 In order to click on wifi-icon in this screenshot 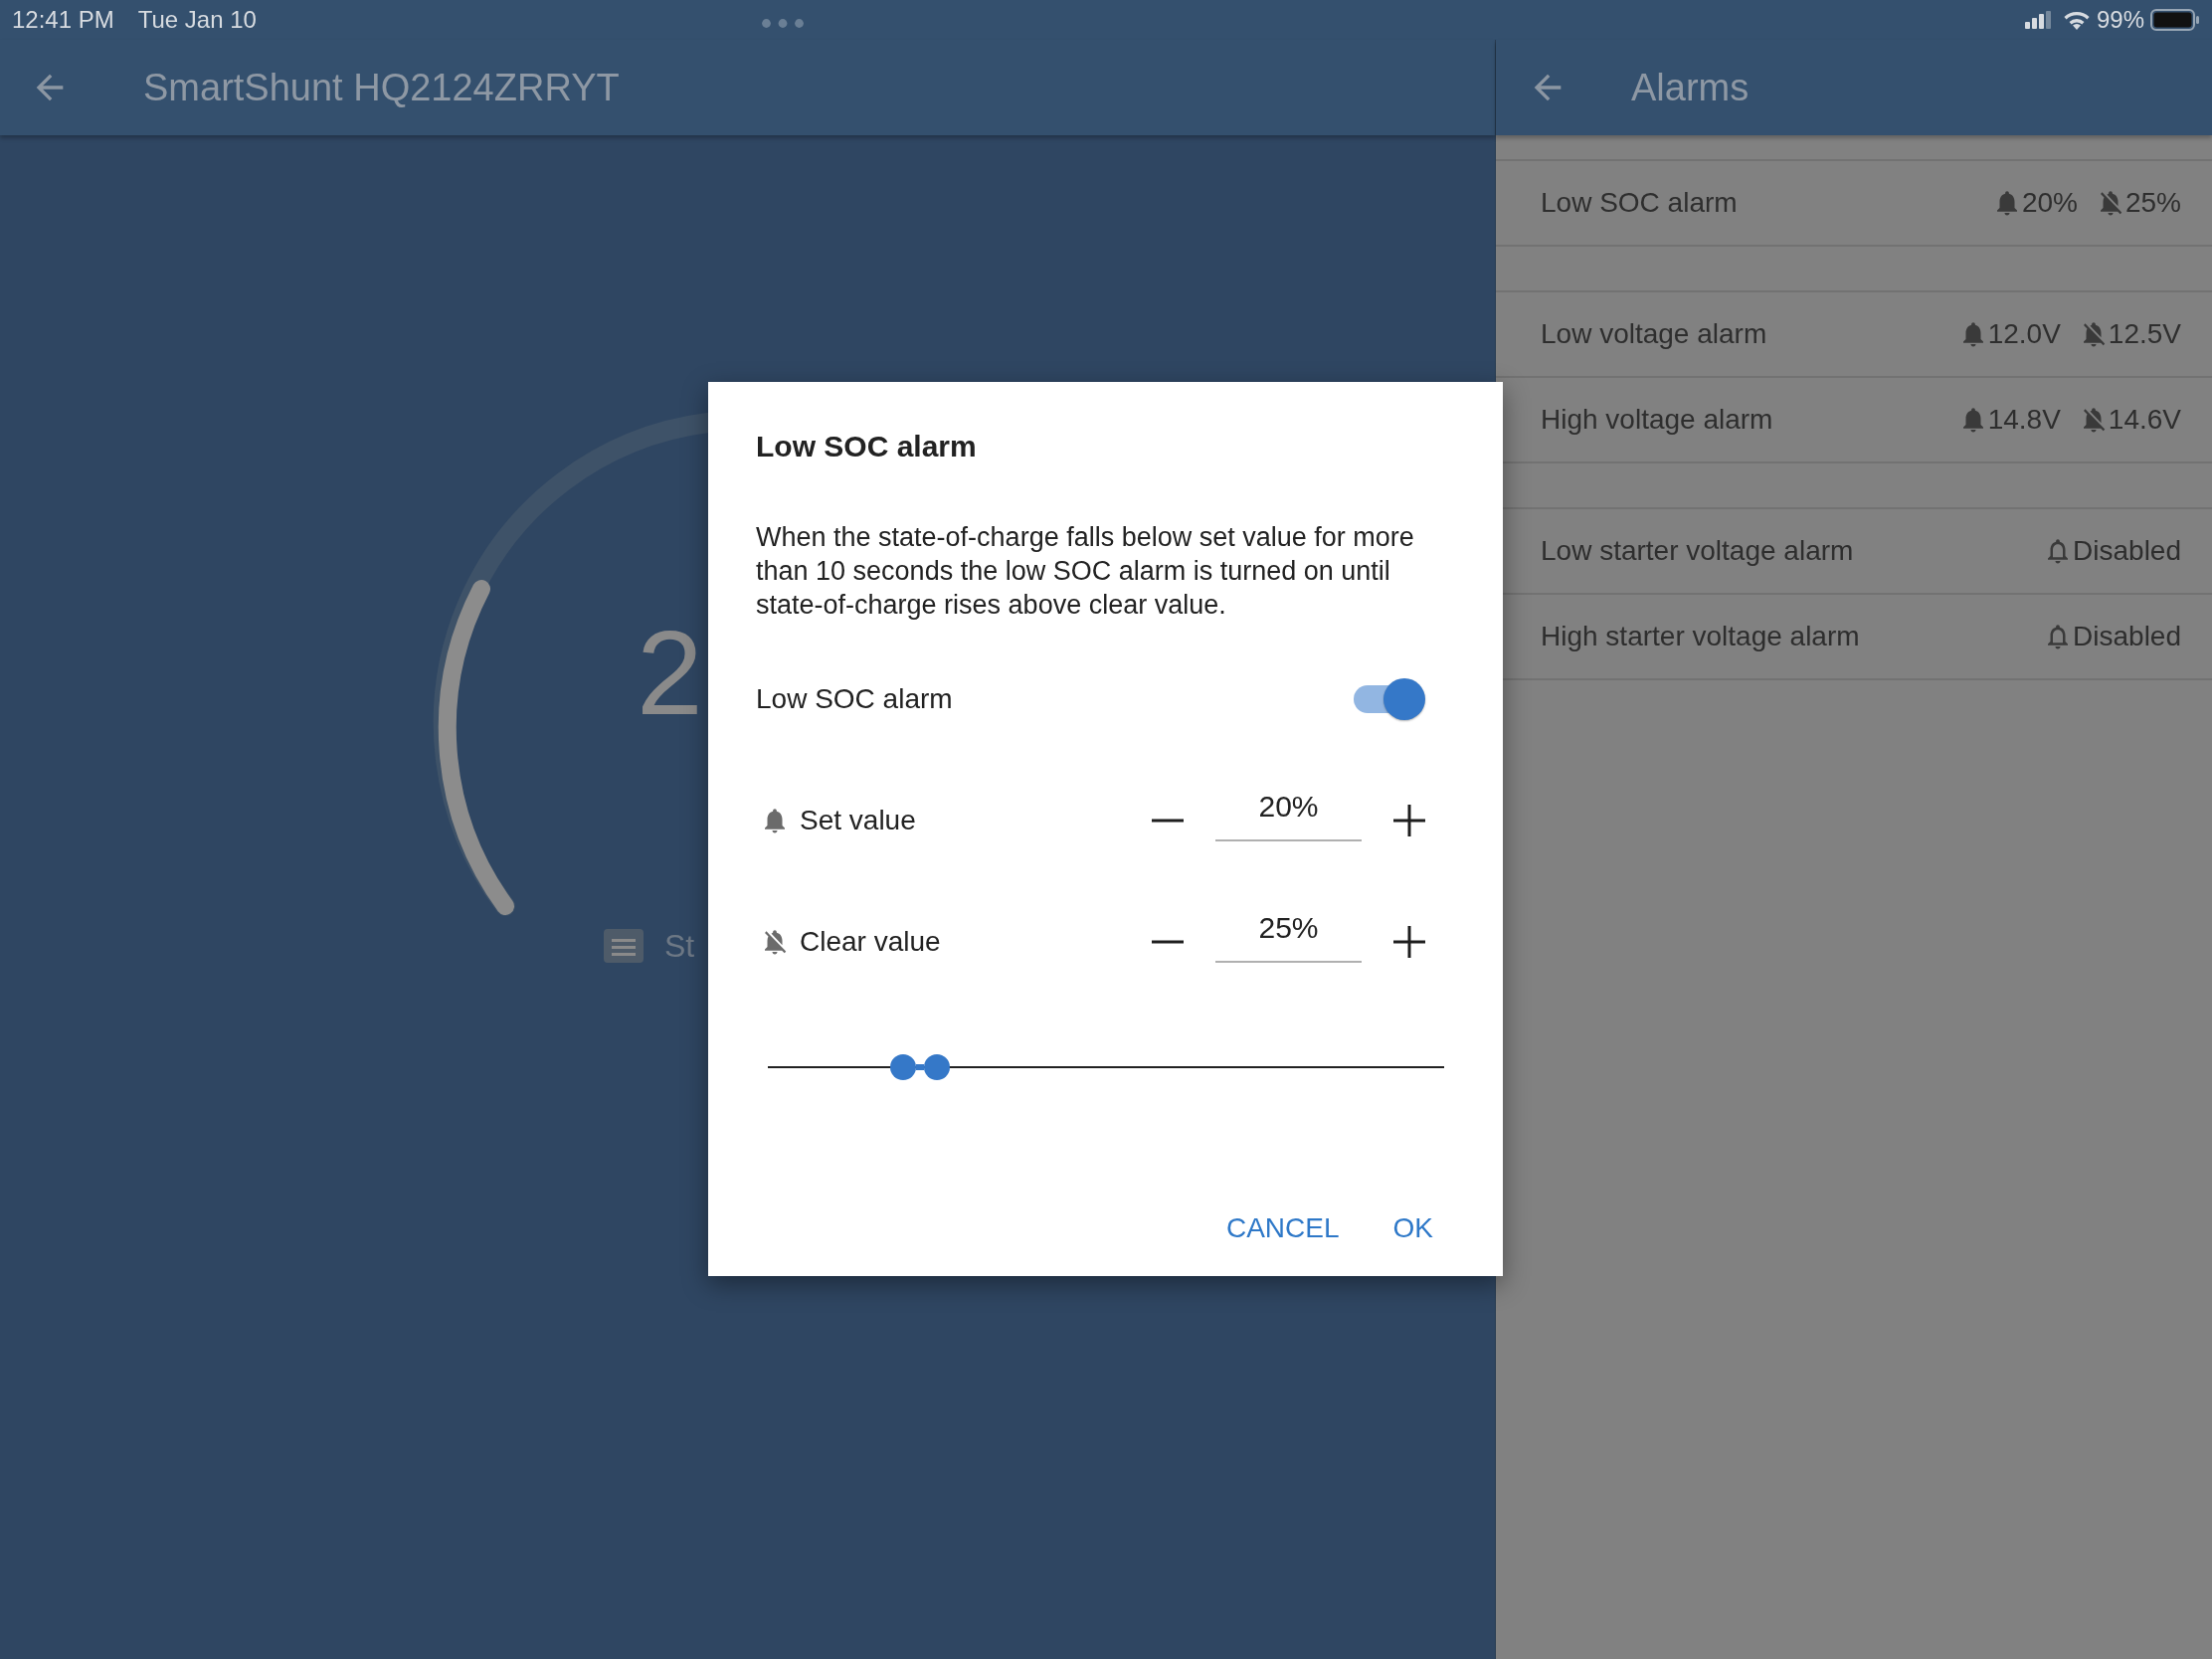, I will do `click(2076, 20)`.